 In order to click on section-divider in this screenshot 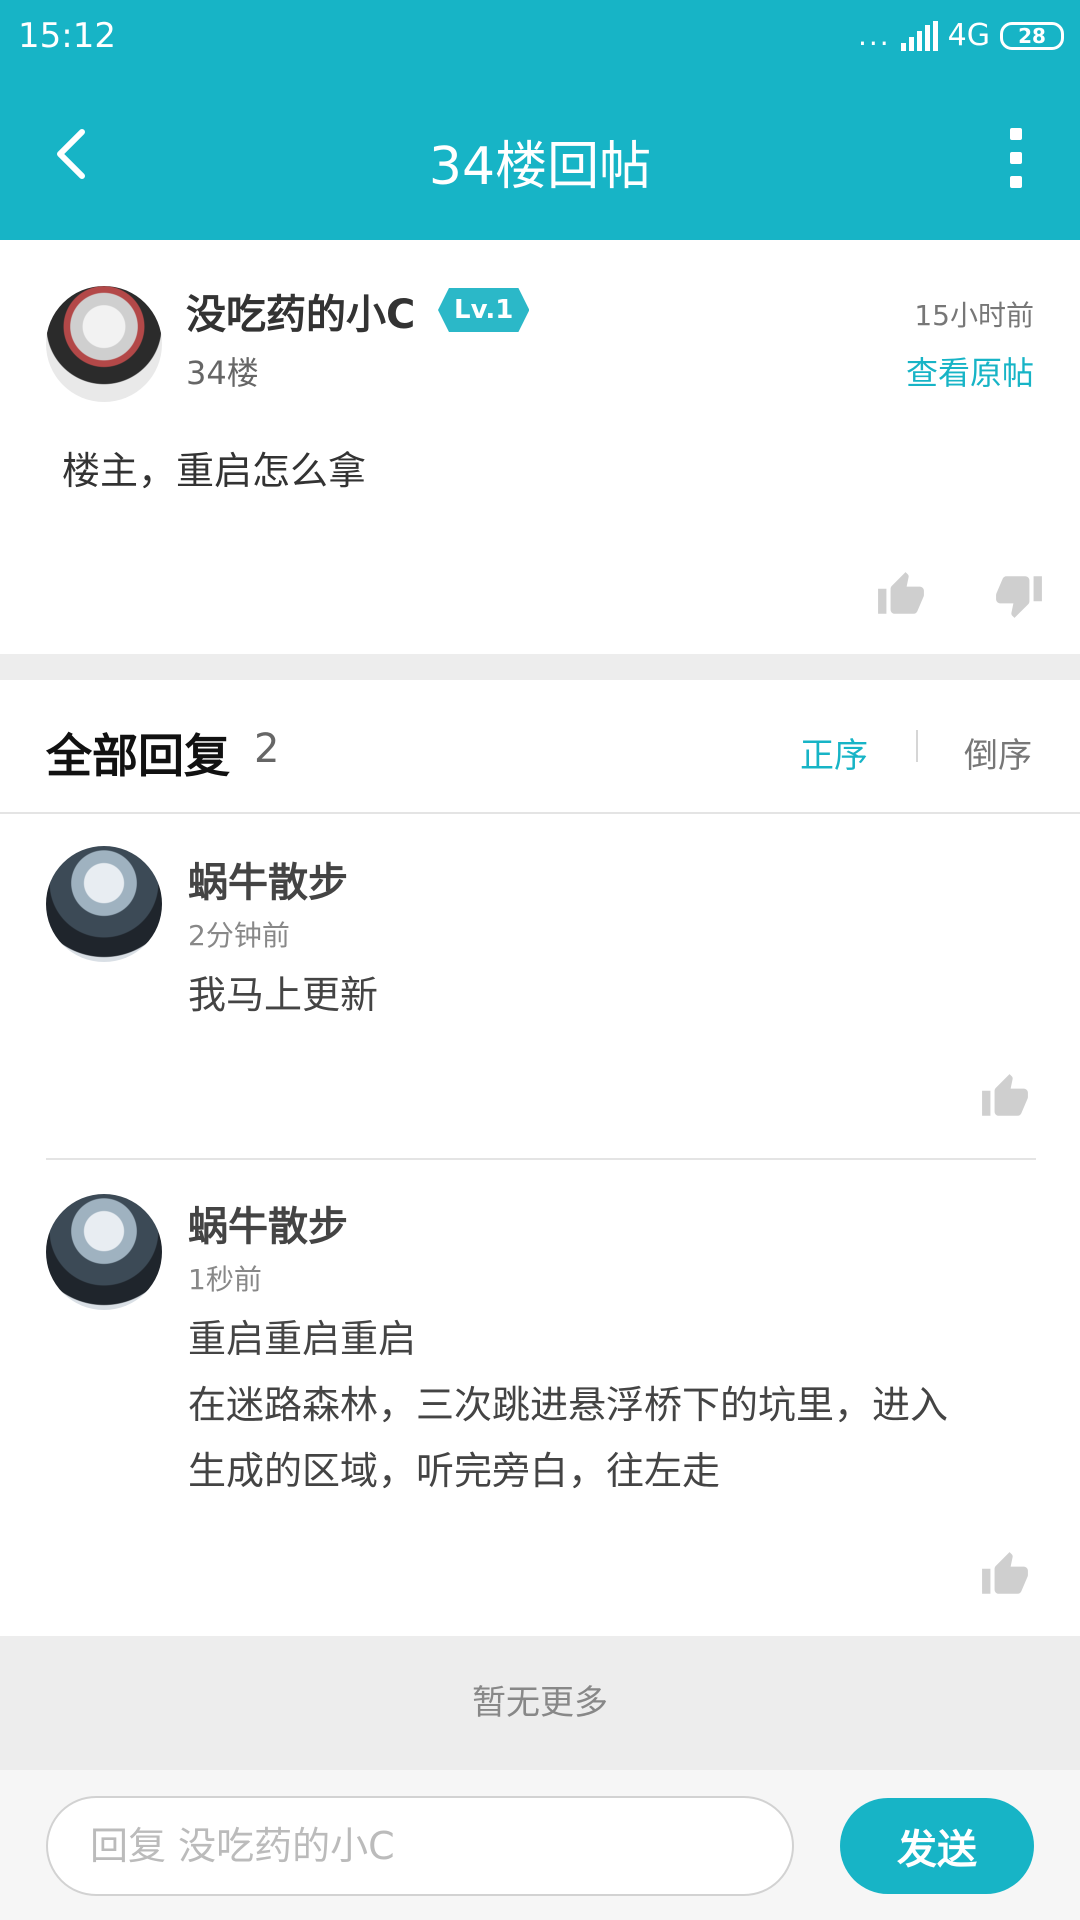, I will do `click(540, 667)`.